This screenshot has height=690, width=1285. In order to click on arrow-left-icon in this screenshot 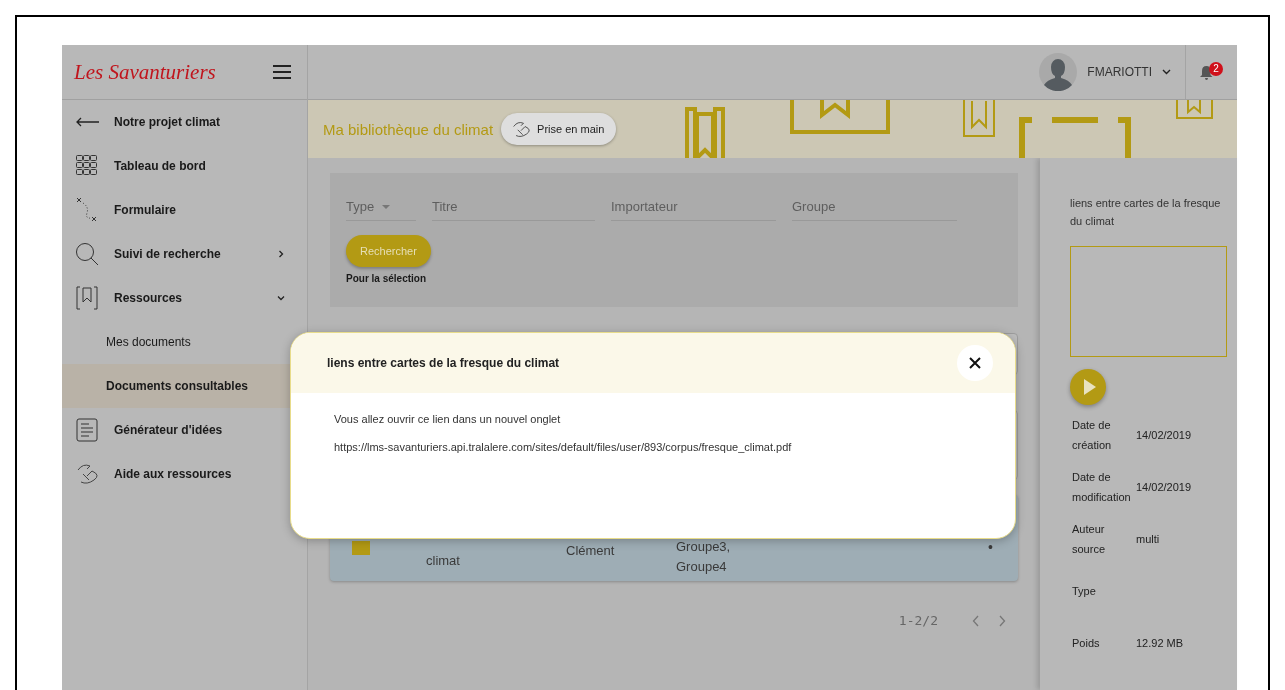, I will do `click(87, 122)`.